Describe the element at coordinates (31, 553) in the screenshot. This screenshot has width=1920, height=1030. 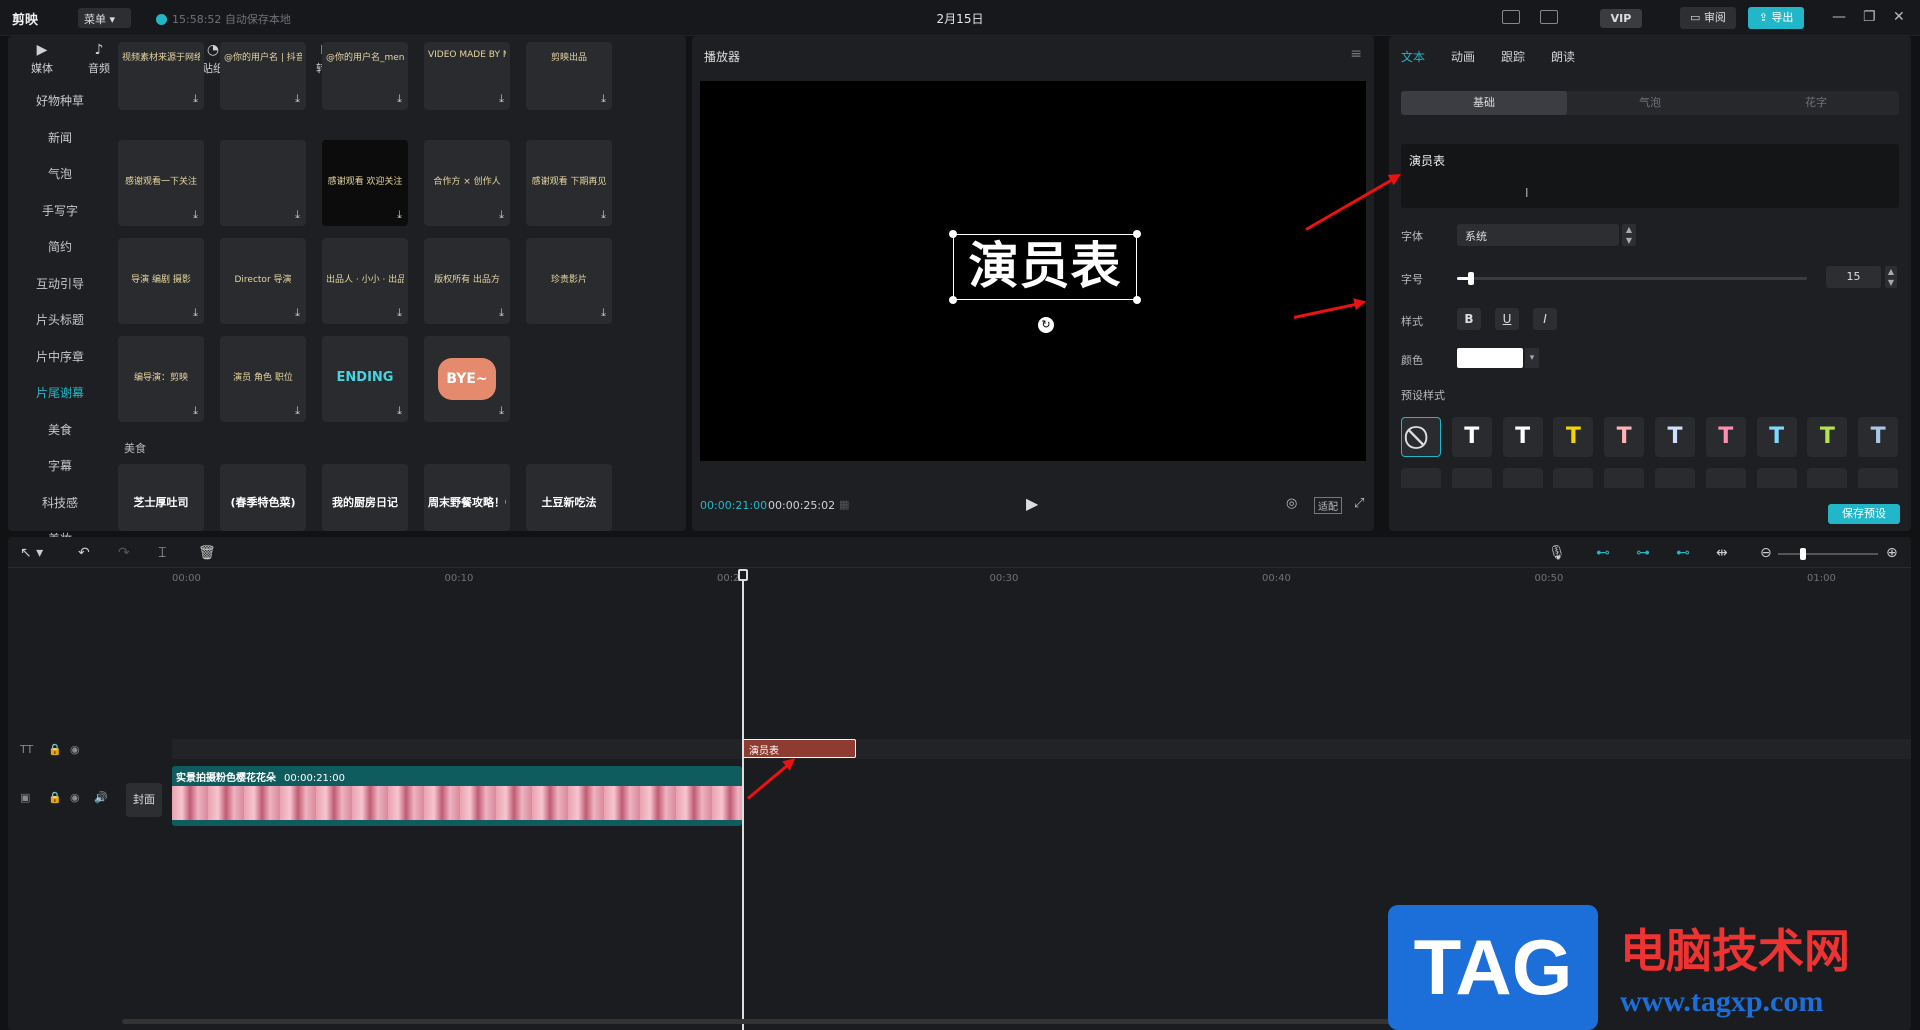
I see `select-tool-icon: ↖ ▾` at that location.